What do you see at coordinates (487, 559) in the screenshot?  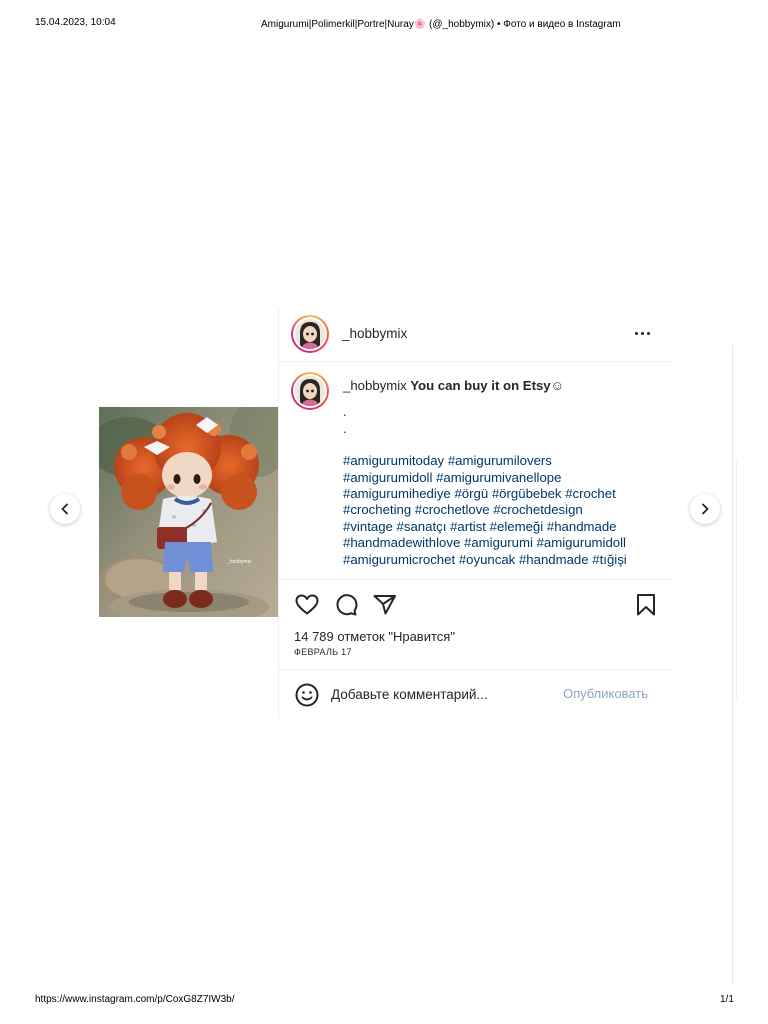 I see `hashtag-link: #oyuncak` at bounding box center [487, 559].